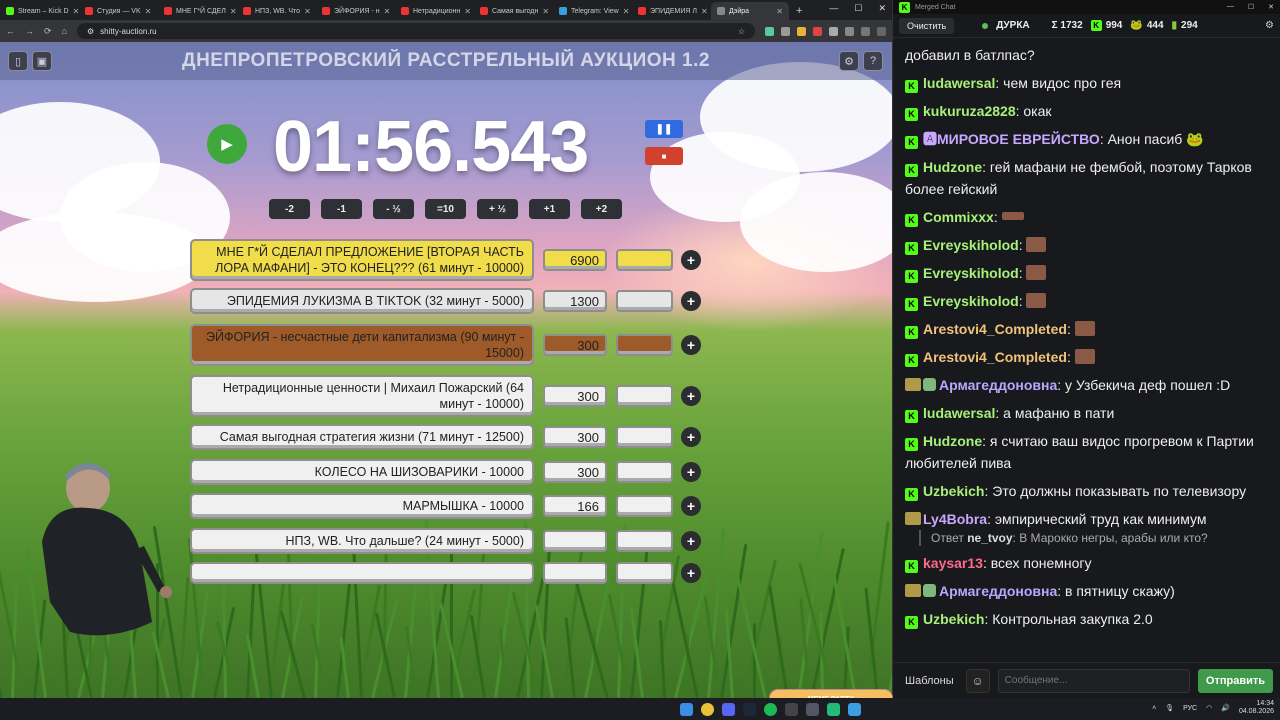  Describe the element at coordinates (575, 260) in the screenshot. I see `lot-amount: 6900` at that location.